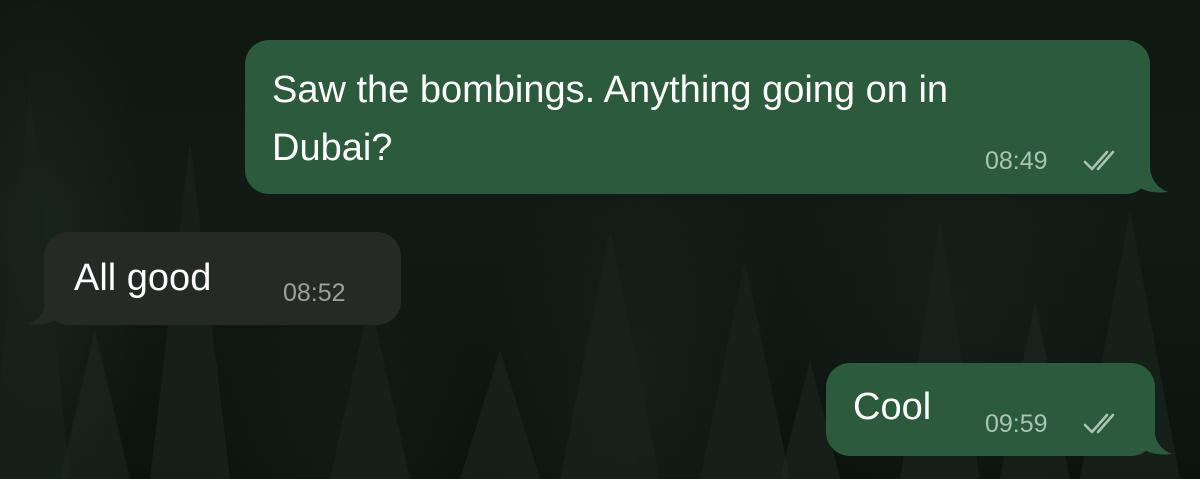 The width and height of the screenshot is (1200, 479). I want to click on outgoing-message: Cool 09:59, so click(990, 409).